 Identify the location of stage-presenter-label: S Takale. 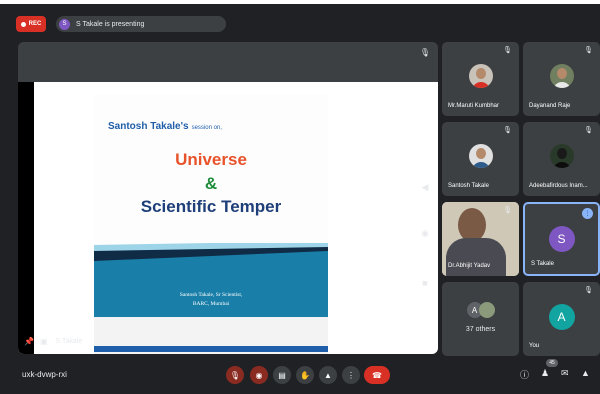
(69, 341).